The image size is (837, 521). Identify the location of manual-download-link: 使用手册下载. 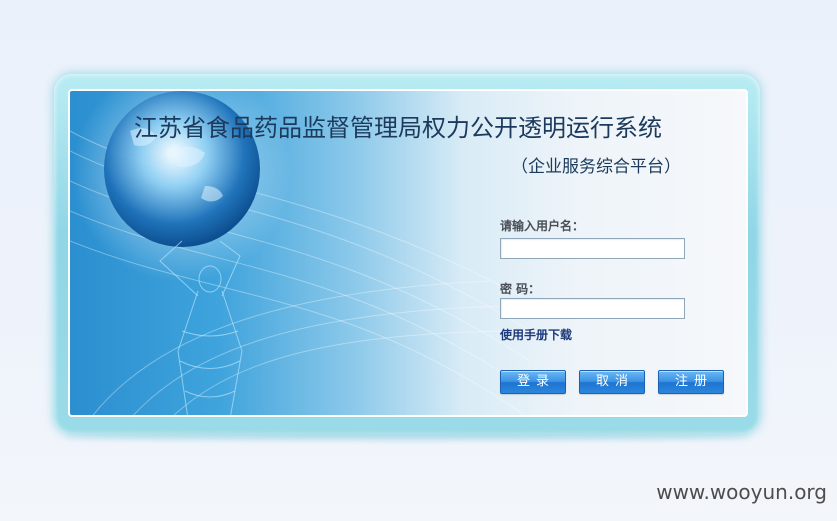
(536, 334).